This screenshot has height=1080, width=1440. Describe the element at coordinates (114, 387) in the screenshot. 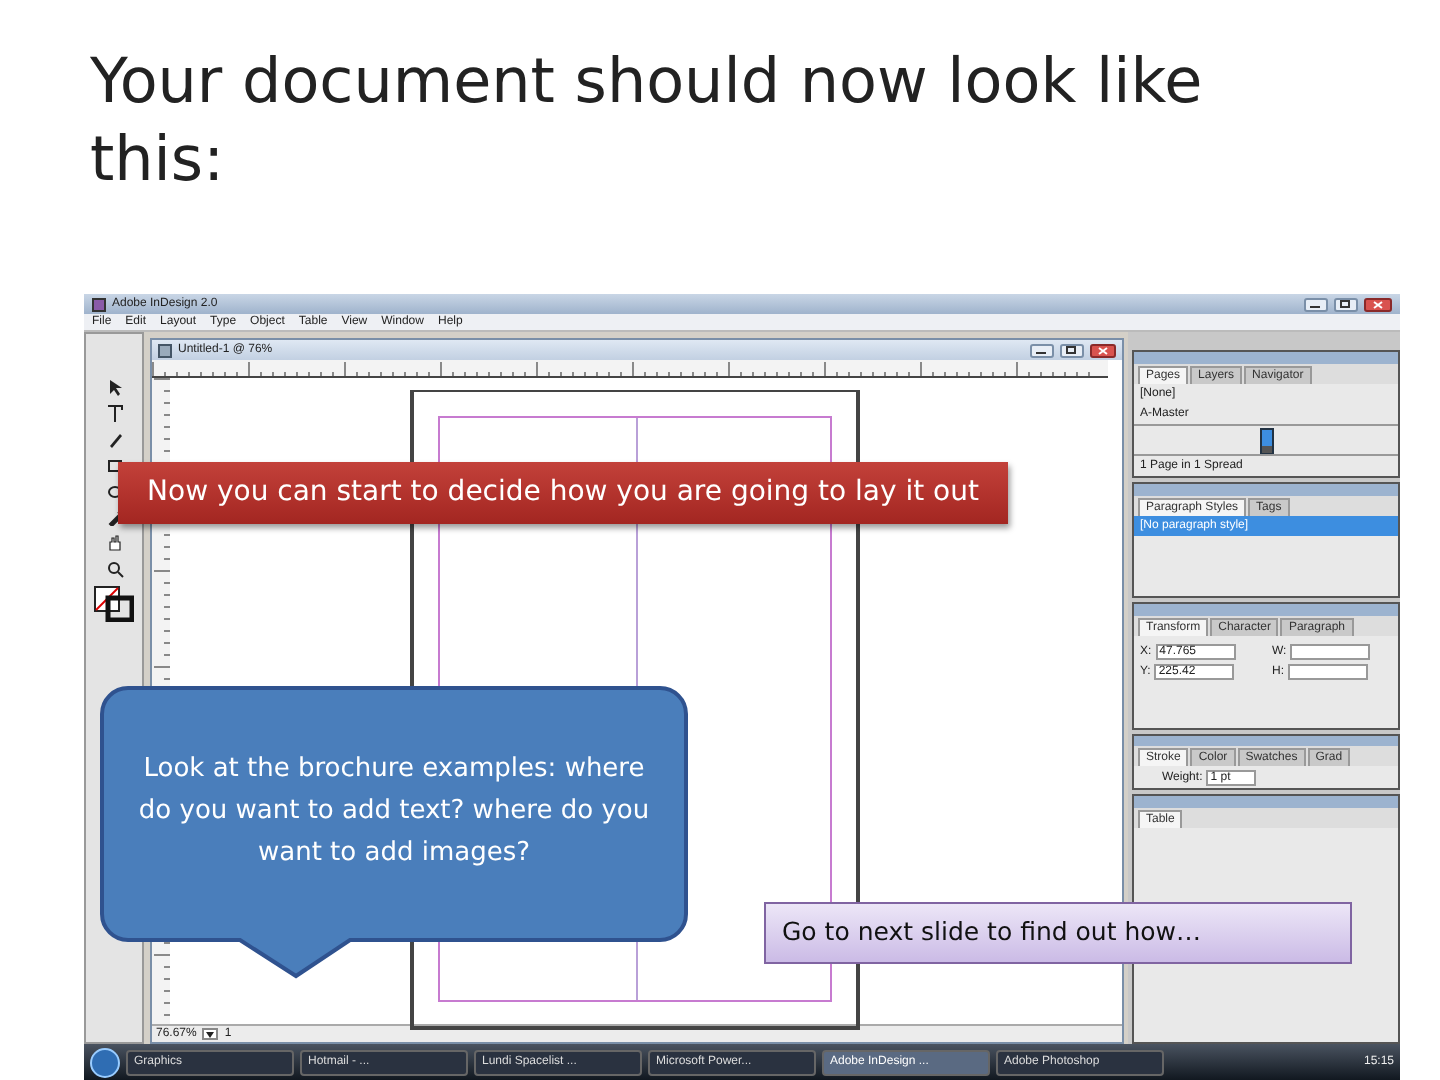

I see `selection-arrow-icon` at that location.